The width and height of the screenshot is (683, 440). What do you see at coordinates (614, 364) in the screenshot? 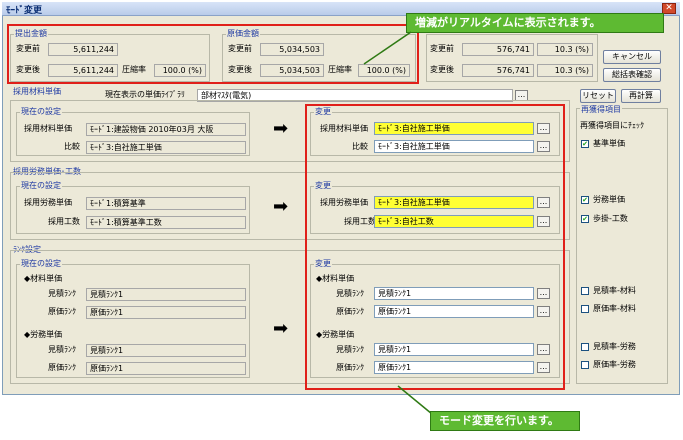
I see `reacquire-label-6: 原価率-労務` at bounding box center [614, 364].